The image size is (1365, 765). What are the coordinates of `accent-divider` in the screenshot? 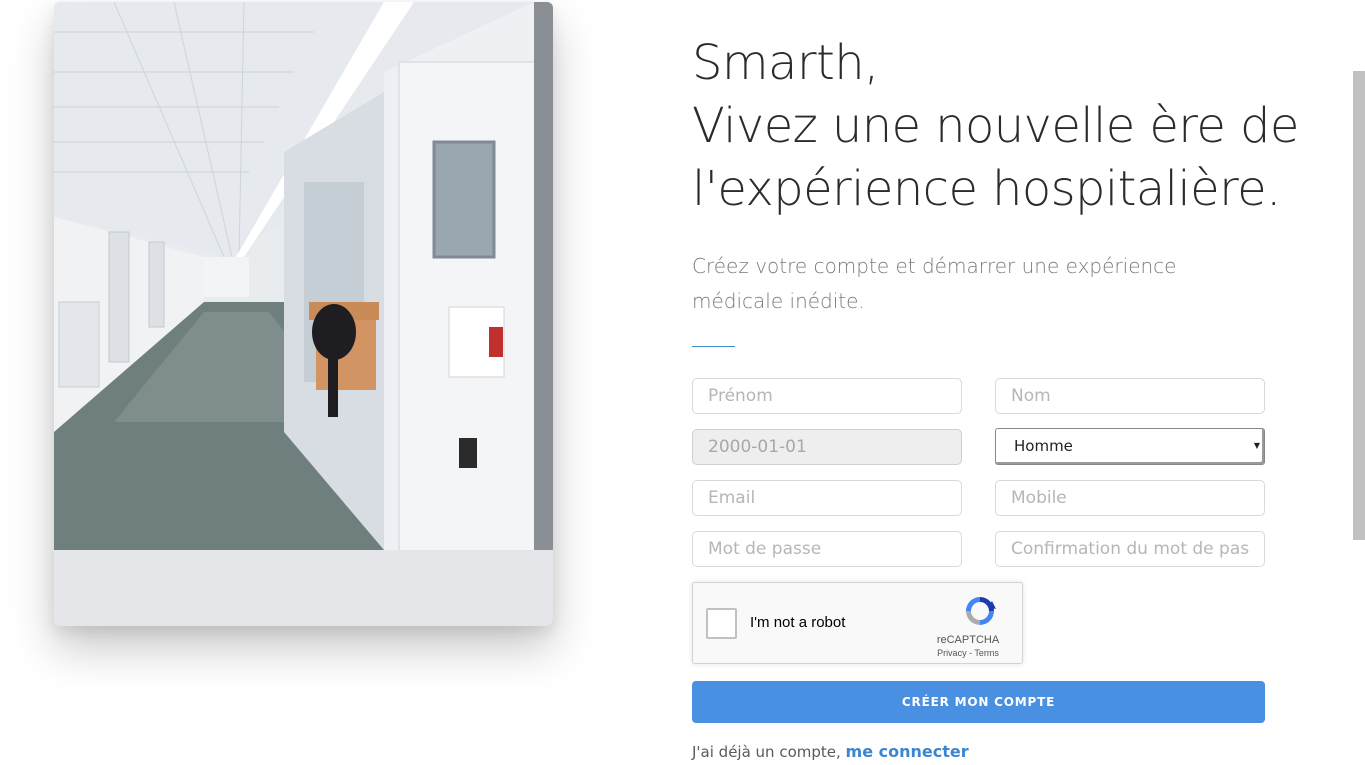 It's located at (713, 346).